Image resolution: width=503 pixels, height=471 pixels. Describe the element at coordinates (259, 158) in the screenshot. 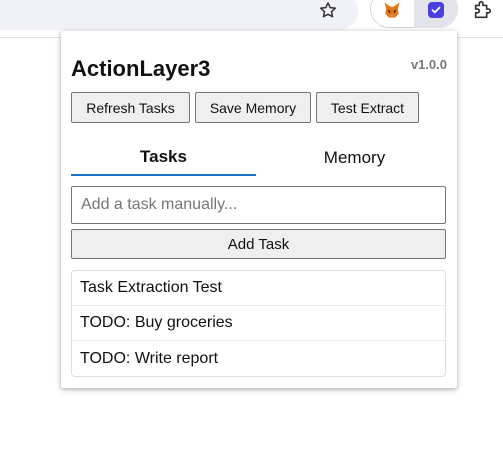

I see `tab-bar: Tasks Memory` at that location.